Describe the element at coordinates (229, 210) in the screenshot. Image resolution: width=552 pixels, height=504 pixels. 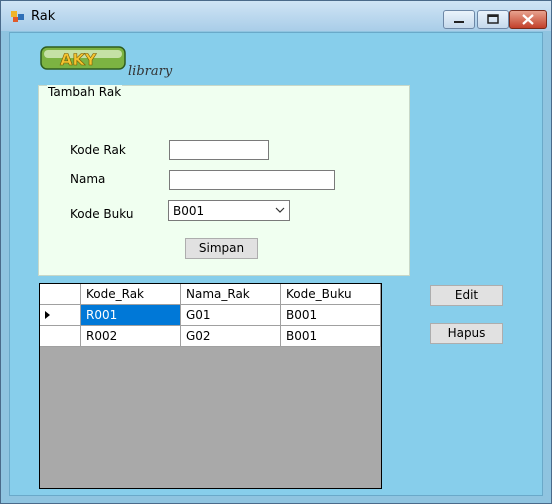
I see `kode-buku-select: B001` at that location.